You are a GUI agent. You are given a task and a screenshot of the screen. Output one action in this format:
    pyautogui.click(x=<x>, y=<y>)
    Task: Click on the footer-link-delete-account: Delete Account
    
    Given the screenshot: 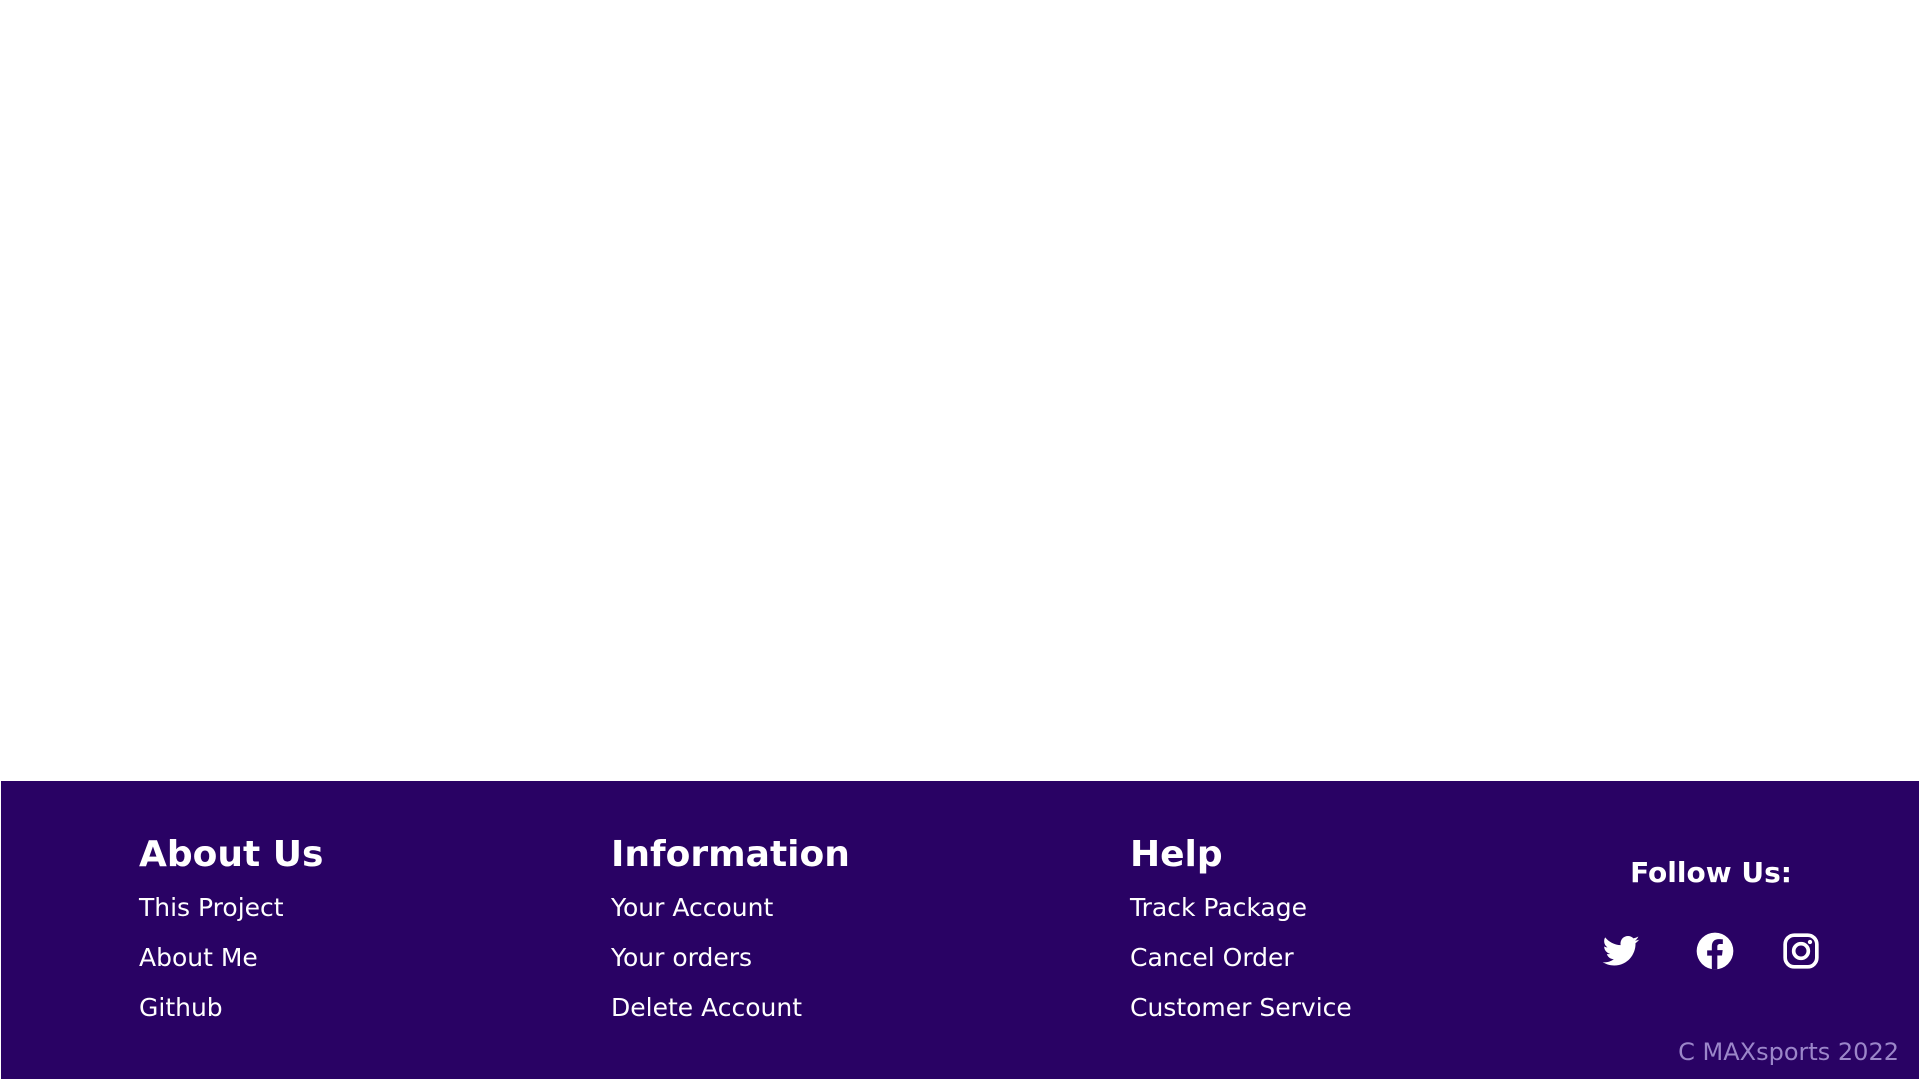 What is the action you would take?
    pyautogui.click(x=730, y=1008)
    